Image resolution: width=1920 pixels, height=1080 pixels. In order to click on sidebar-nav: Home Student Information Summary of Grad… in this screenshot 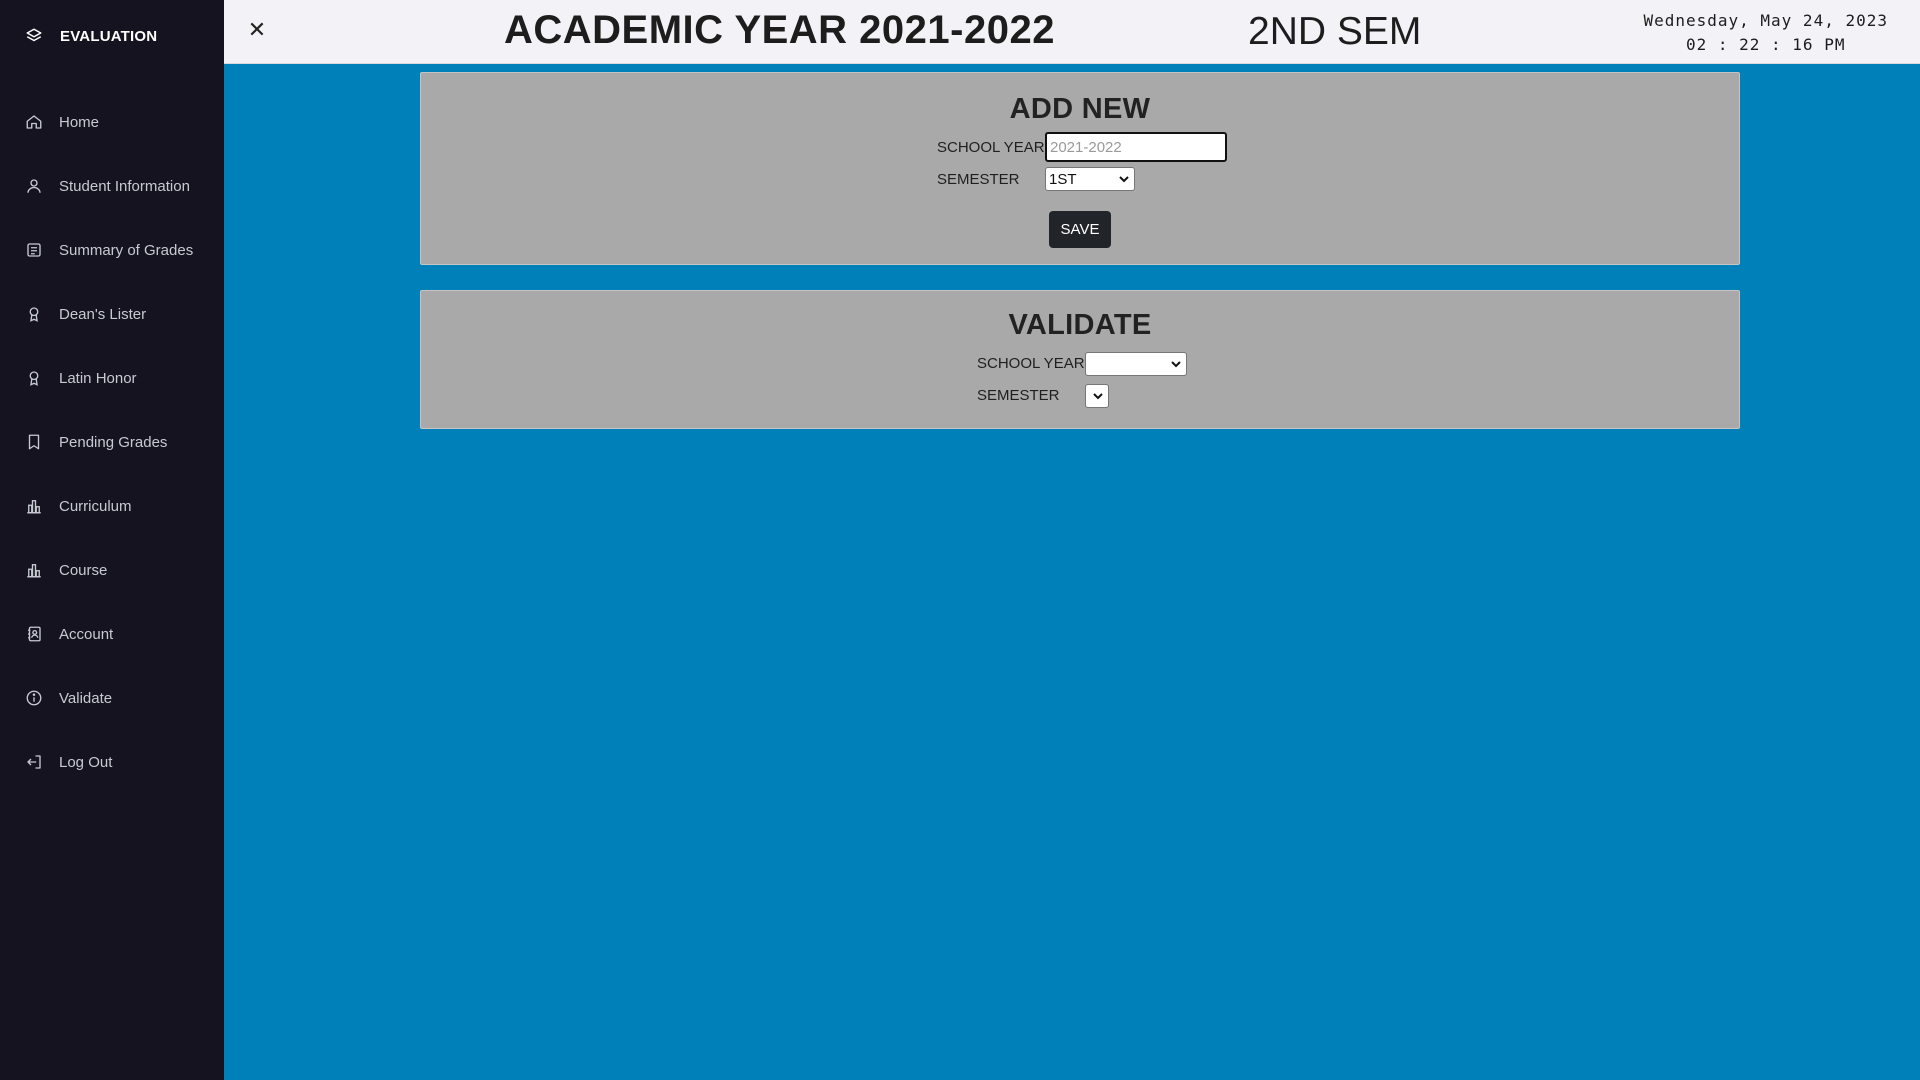, I will do `click(112, 442)`.